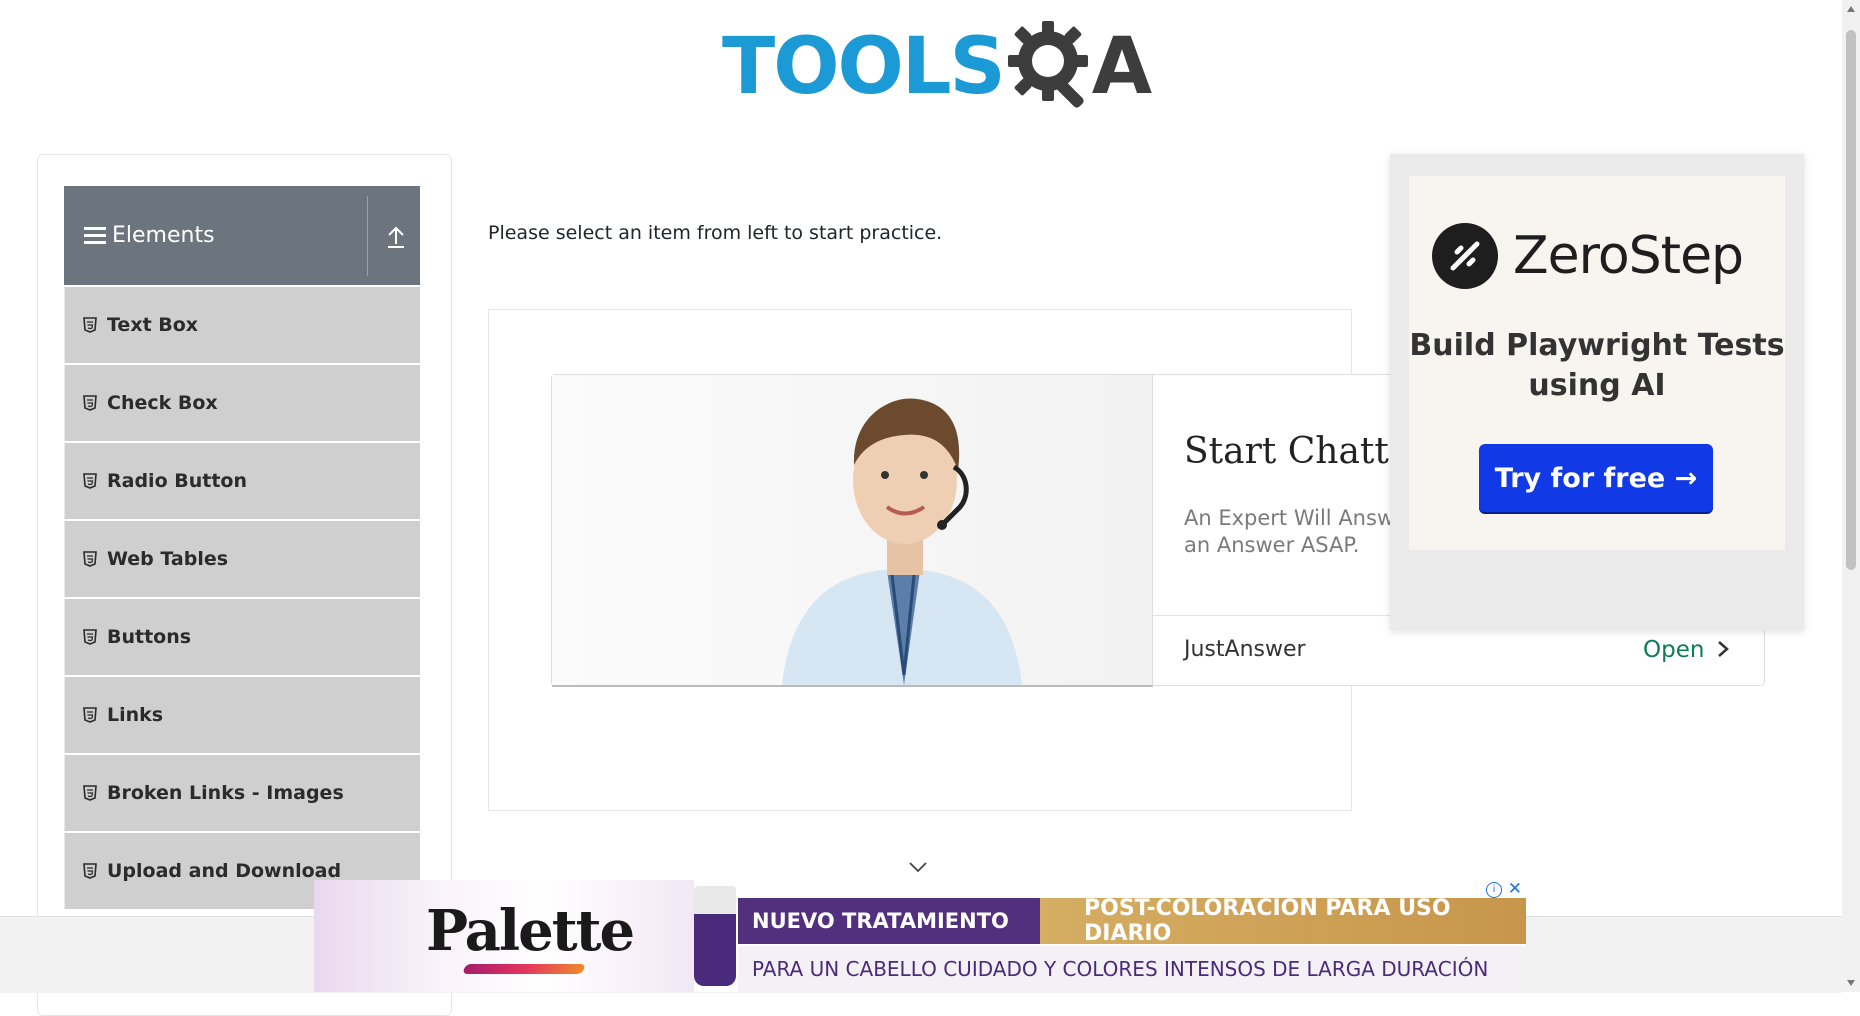 This screenshot has width=1860, height=1016. I want to click on sidebar-item-label: Web Tables, so click(168, 559).